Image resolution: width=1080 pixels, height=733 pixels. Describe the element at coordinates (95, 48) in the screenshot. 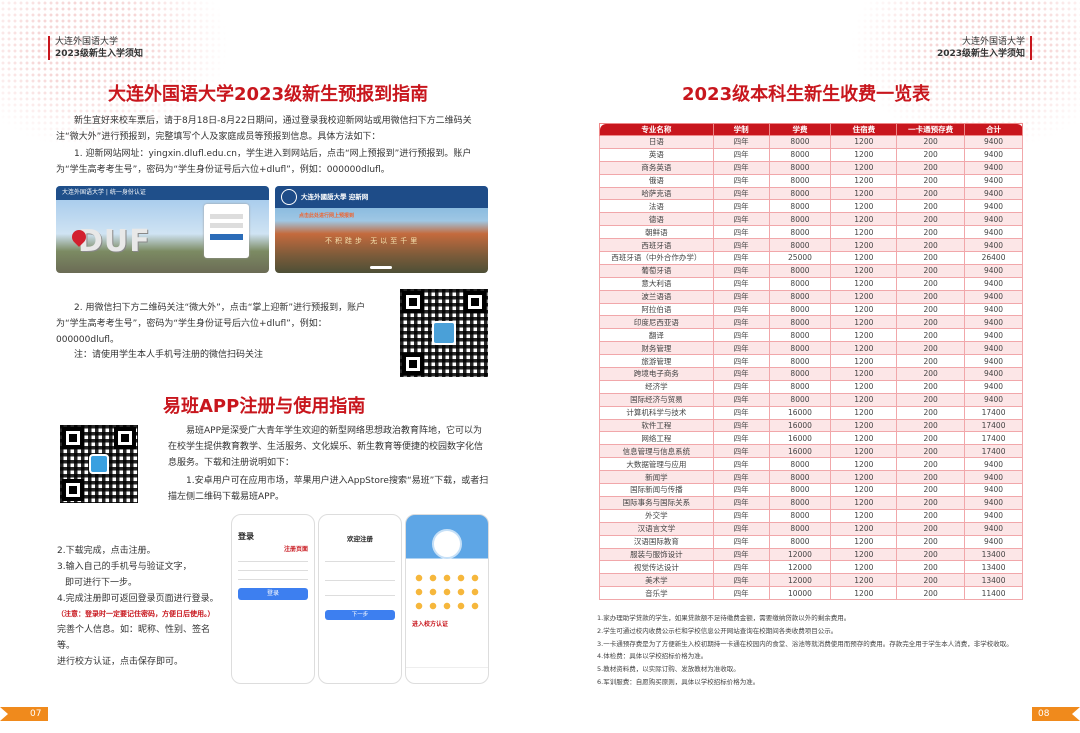

I see `running-header: 大连外国语大学 2023级新生入学须知` at that location.